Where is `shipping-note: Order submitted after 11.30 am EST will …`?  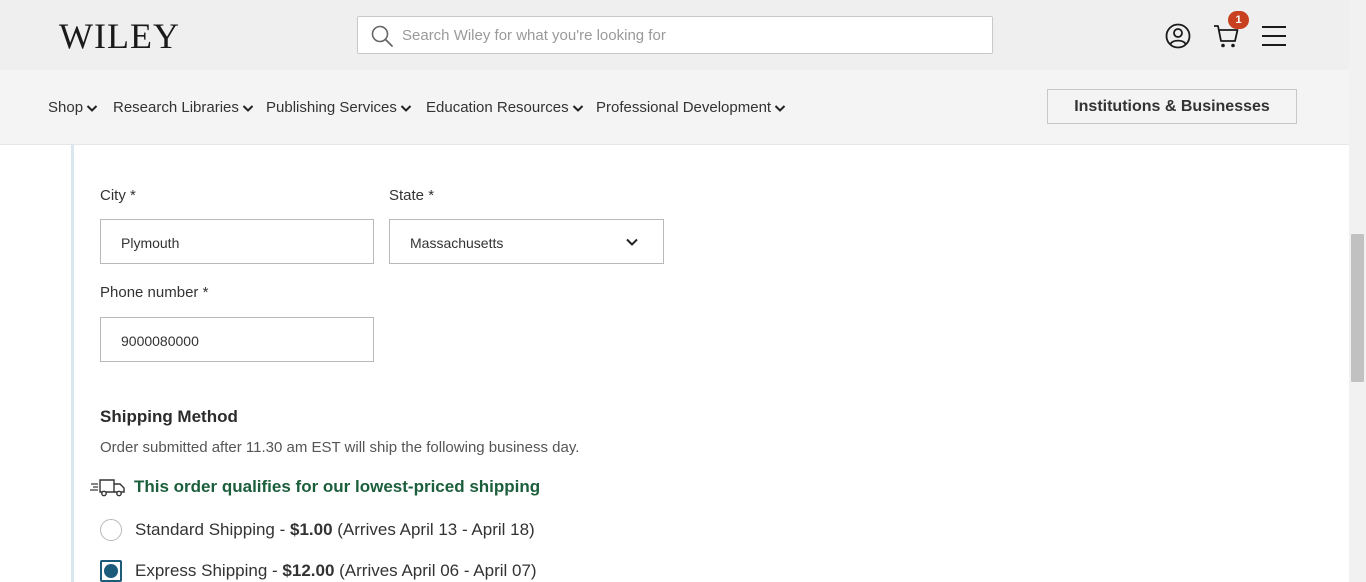
shipping-note: Order submitted after 11.30 am EST will … is located at coordinates (340, 447).